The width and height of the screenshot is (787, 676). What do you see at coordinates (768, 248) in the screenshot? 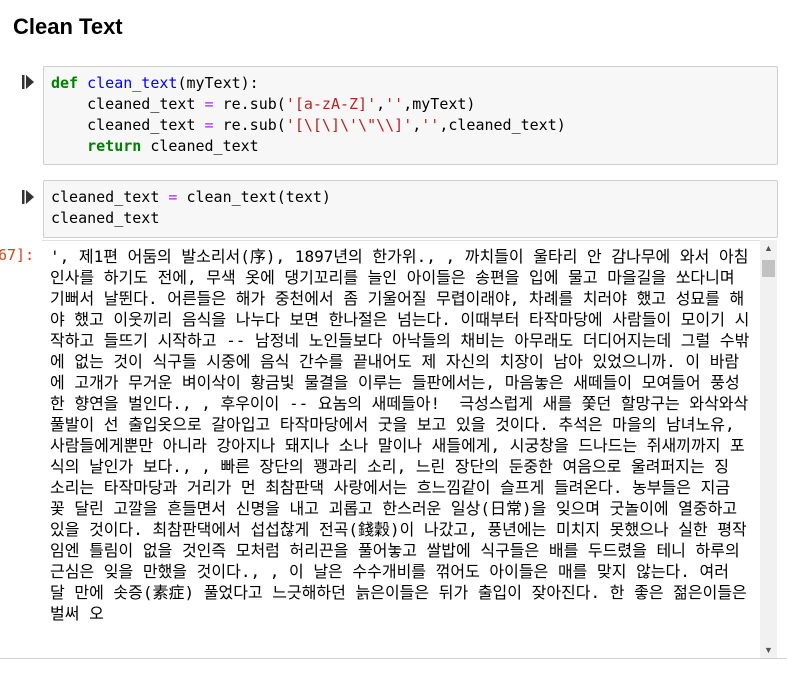
I see `scroll-up-arrow-icon: ▲` at bounding box center [768, 248].